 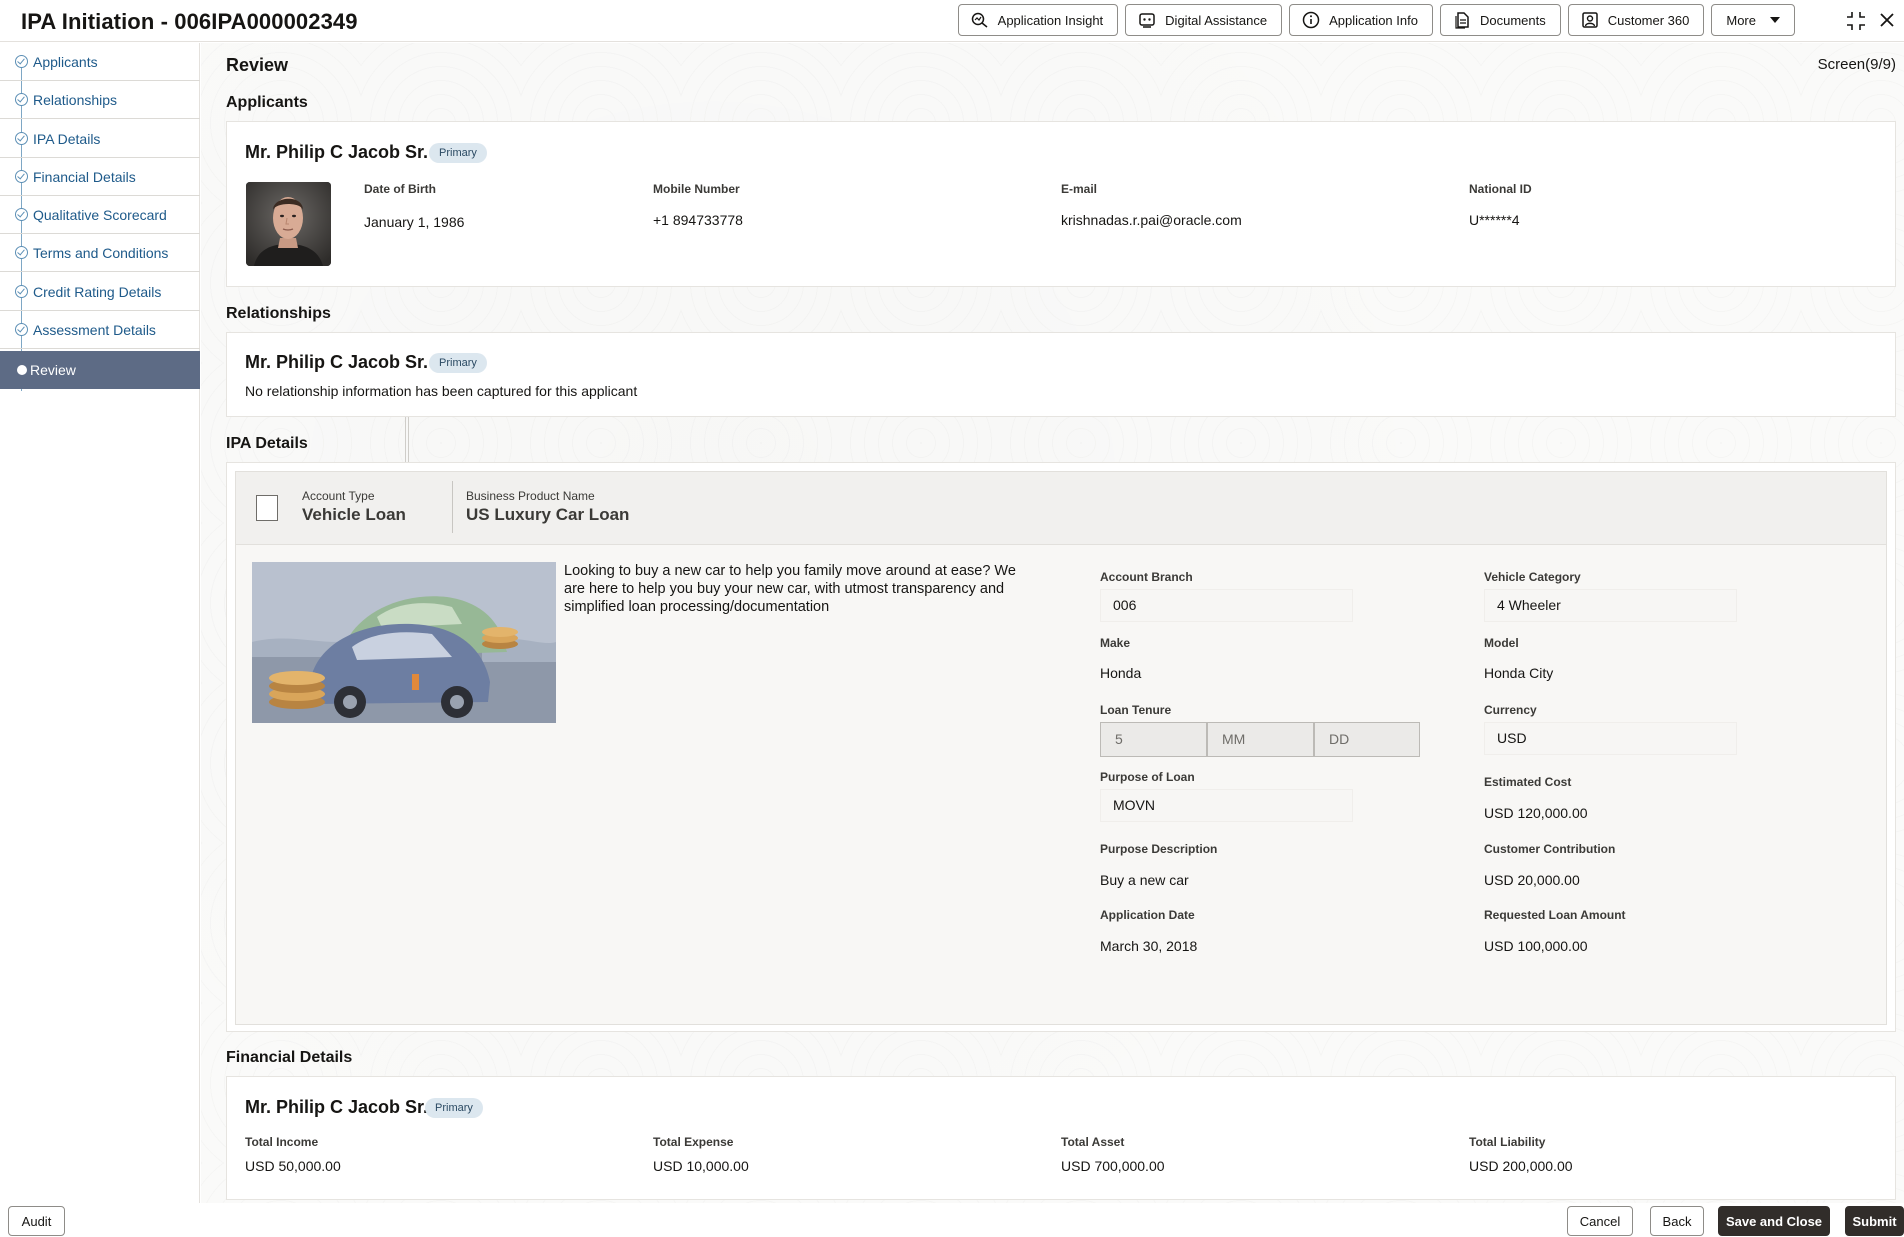 I want to click on documents-button: Documents, so click(x=1500, y=20).